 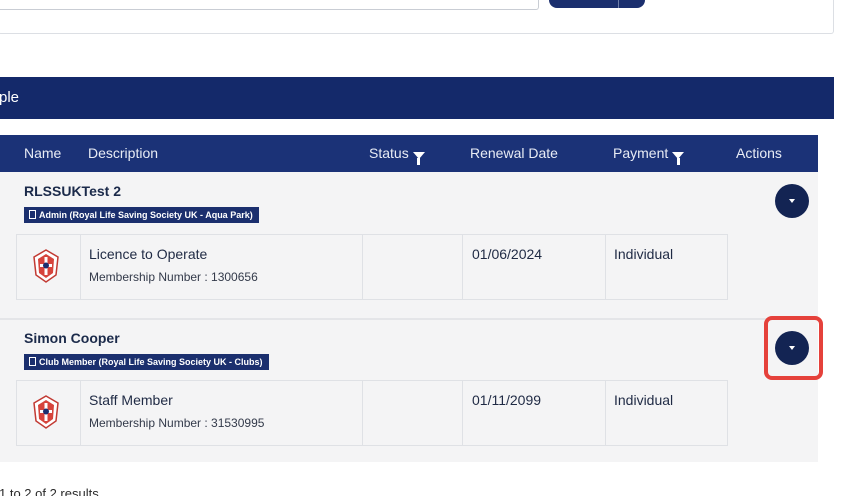 What do you see at coordinates (72, 191) in the screenshot?
I see `member-name: RLSSUKTest 2` at bounding box center [72, 191].